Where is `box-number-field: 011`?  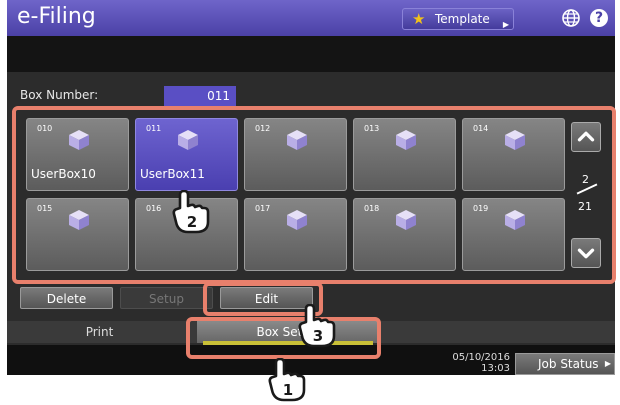
box-number-field: 011 is located at coordinates (200, 96).